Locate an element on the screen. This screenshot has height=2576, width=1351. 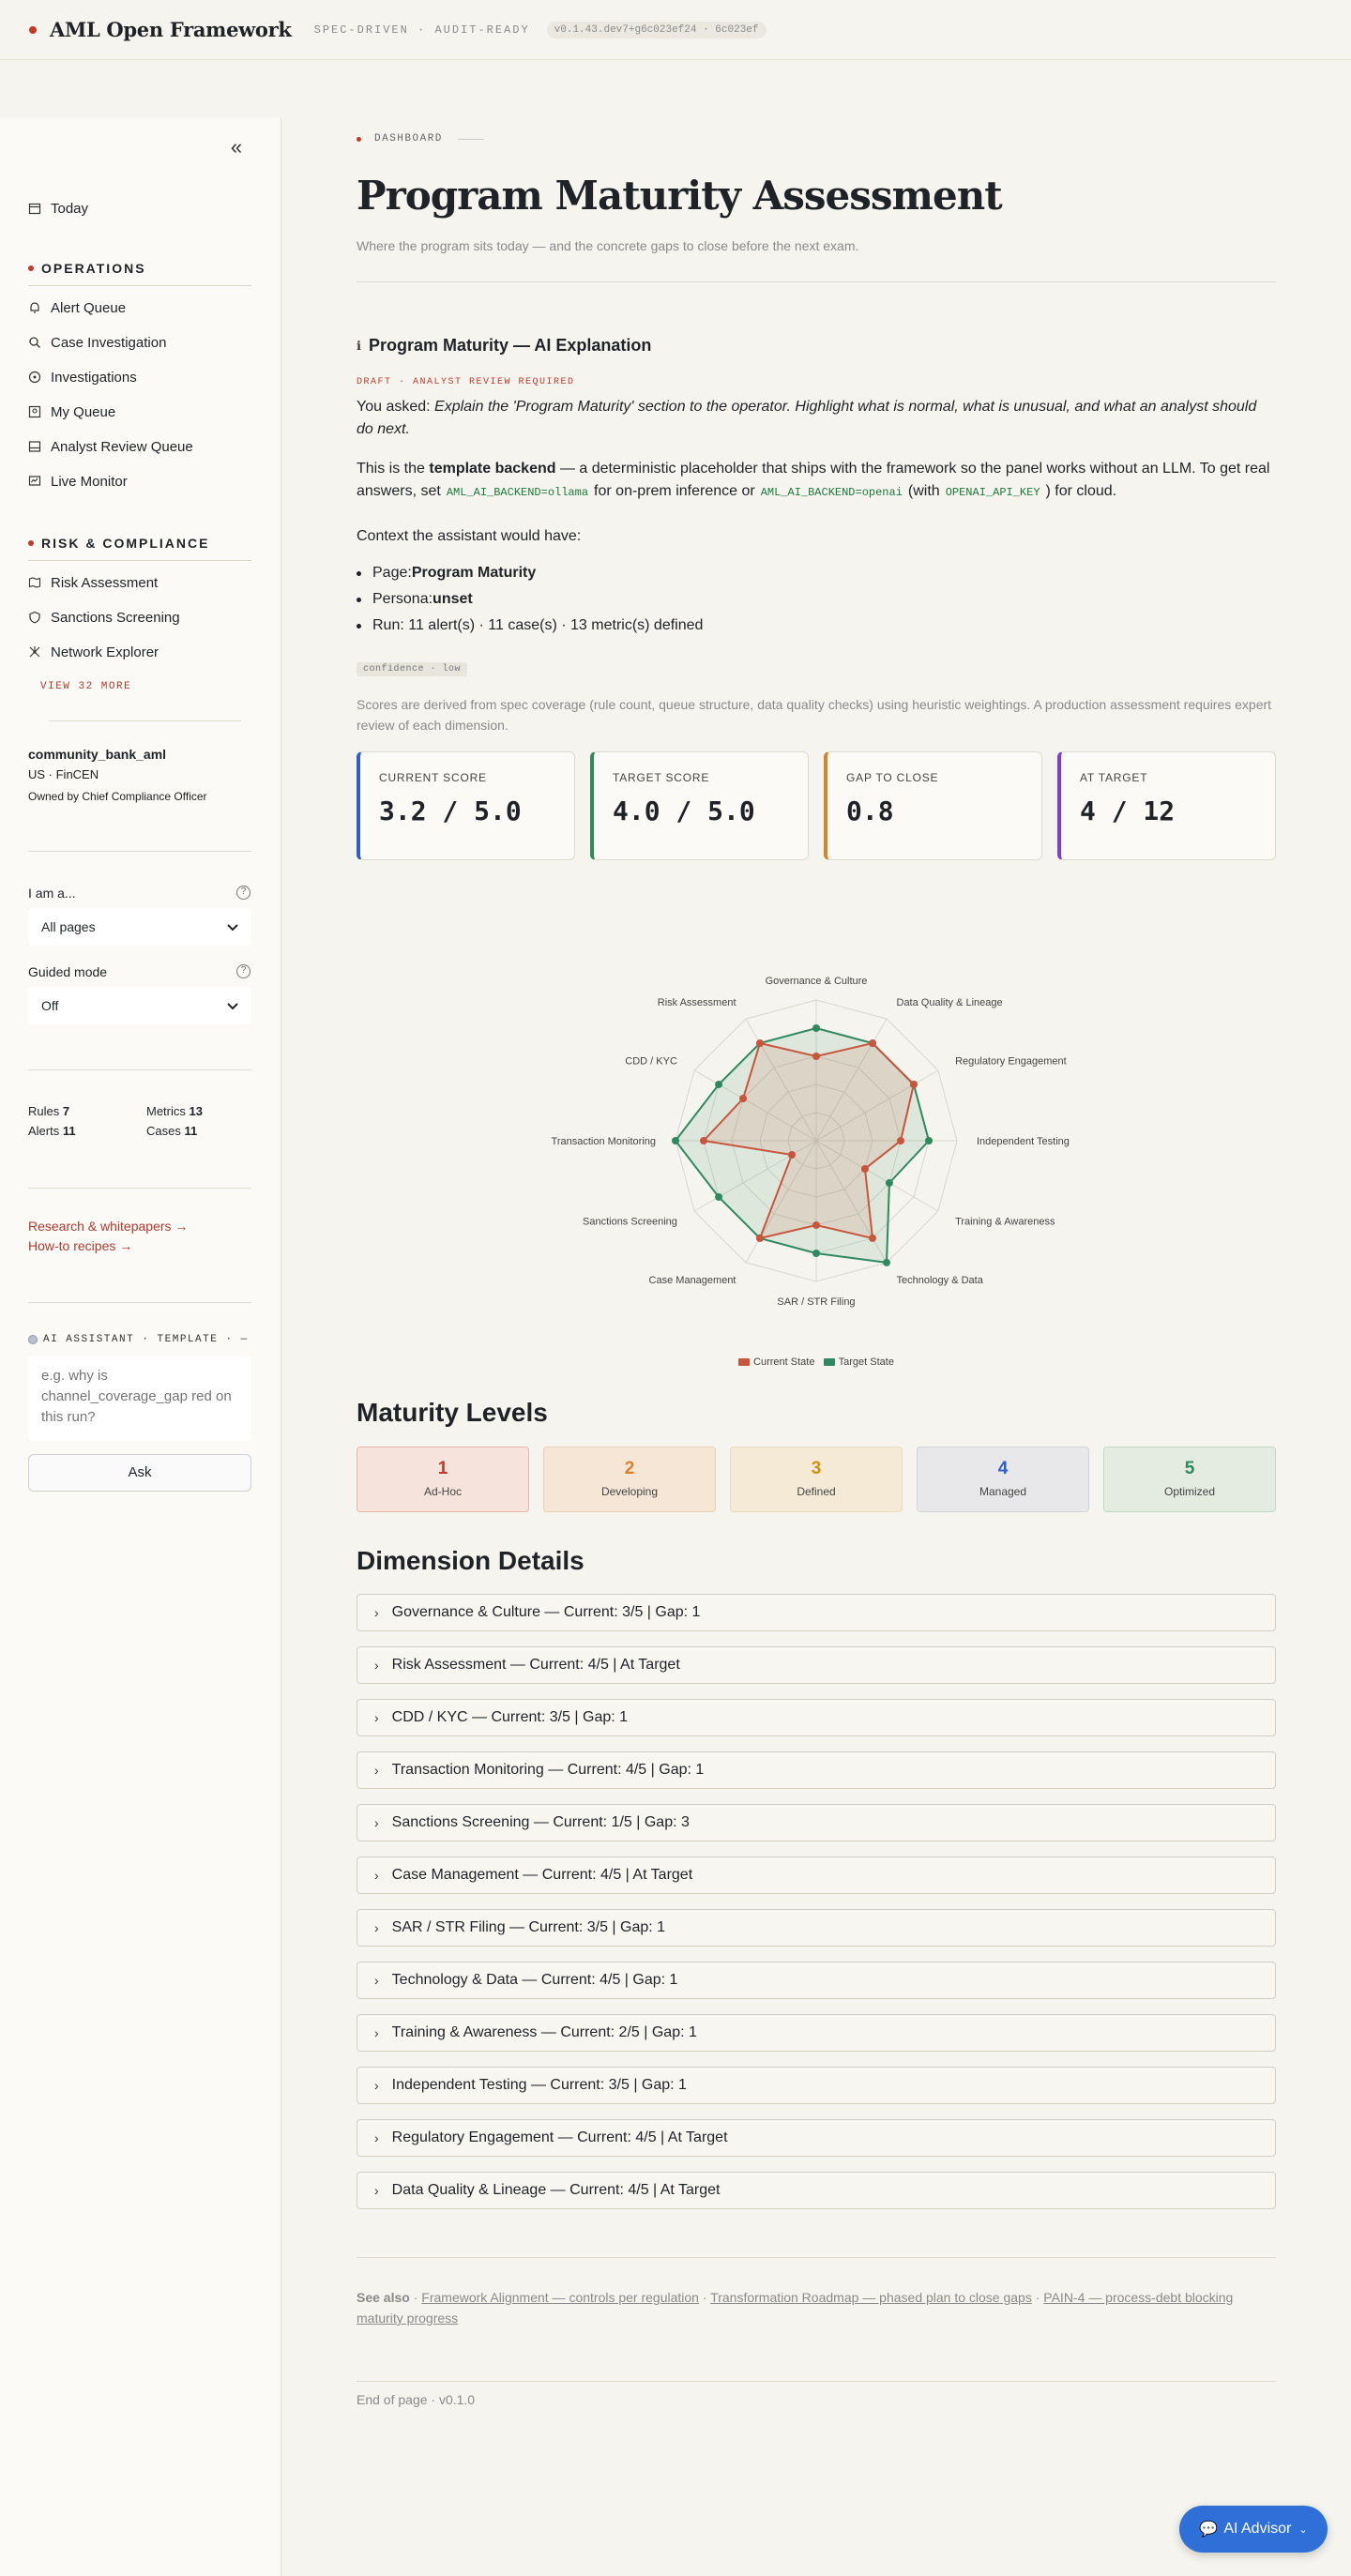
maturity-level-5: 5 Optimized is located at coordinates (1189, 1479).